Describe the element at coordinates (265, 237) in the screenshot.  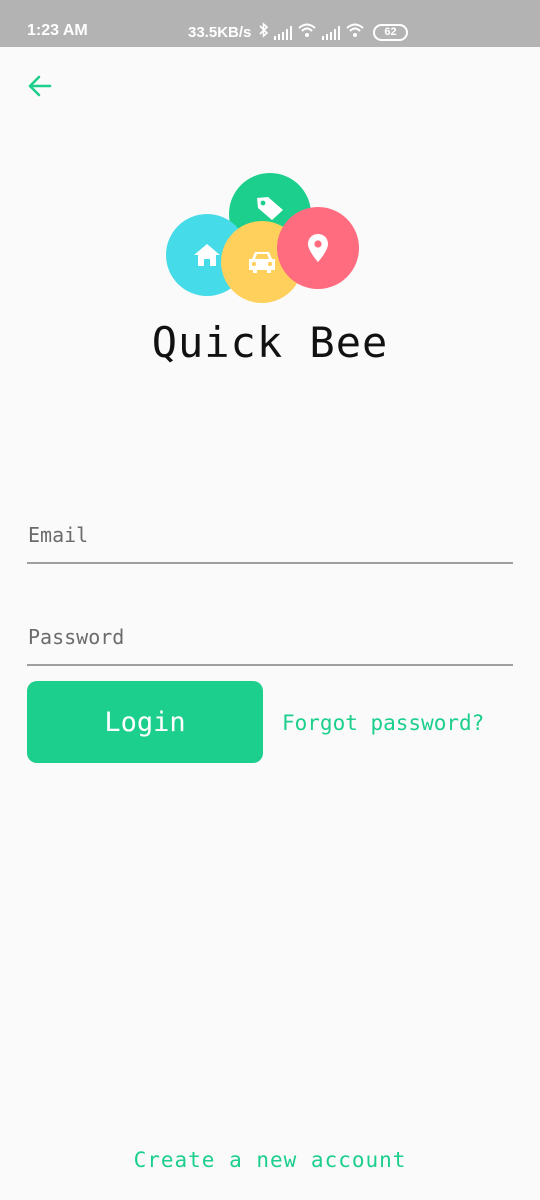
I see `app-logo` at that location.